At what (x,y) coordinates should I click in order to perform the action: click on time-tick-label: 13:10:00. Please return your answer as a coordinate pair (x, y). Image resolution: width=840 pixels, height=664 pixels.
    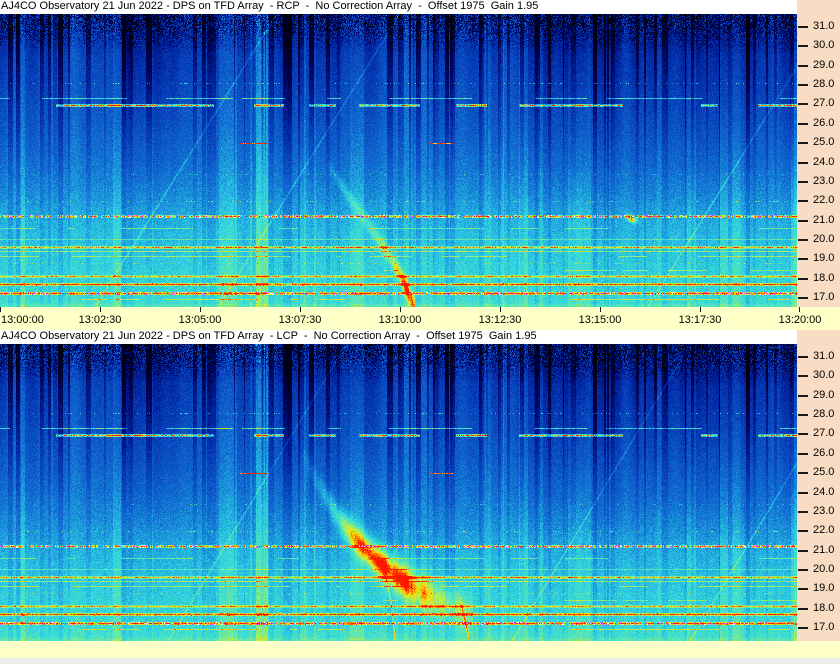
    Looking at the image, I should click on (400, 320).